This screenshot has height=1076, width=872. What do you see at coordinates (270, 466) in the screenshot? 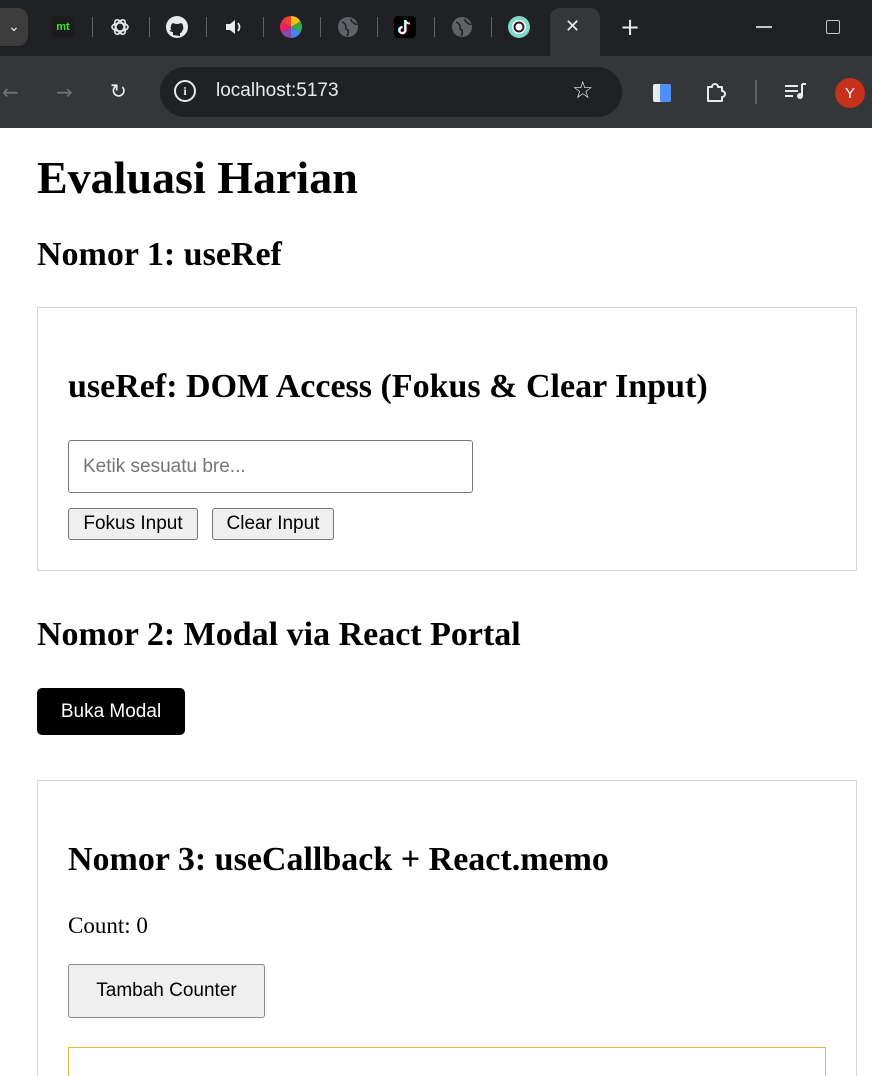
I see `text-input` at bounding box center [270, 466].